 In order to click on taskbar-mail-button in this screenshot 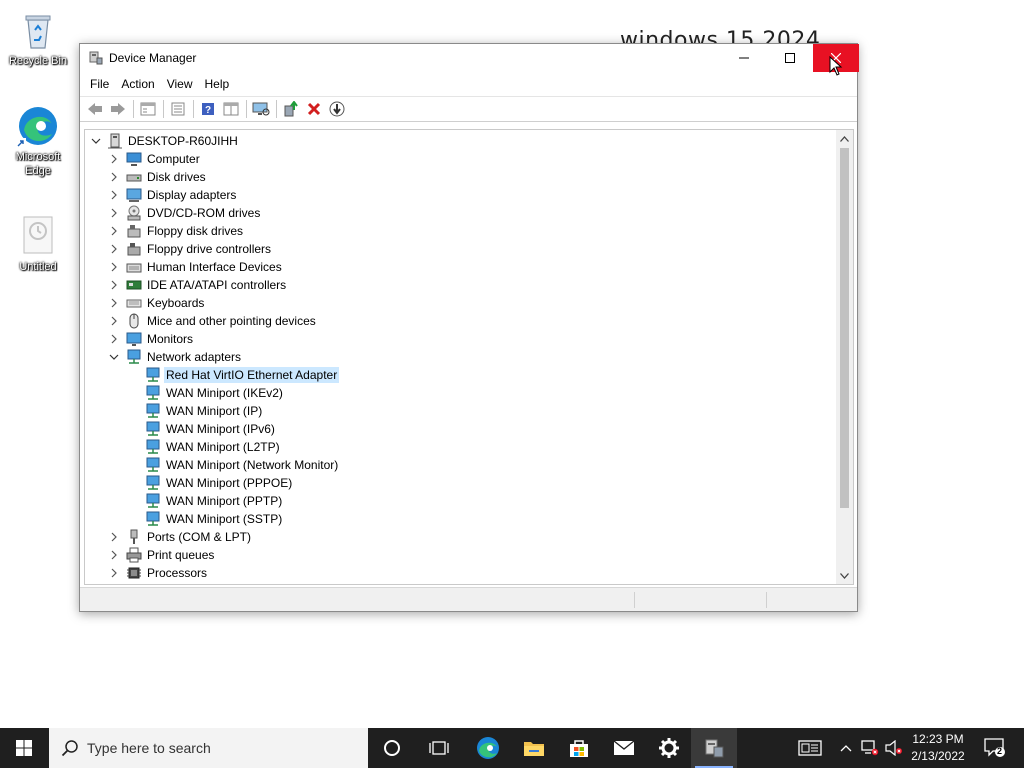, I will do `click(624, 748)`.